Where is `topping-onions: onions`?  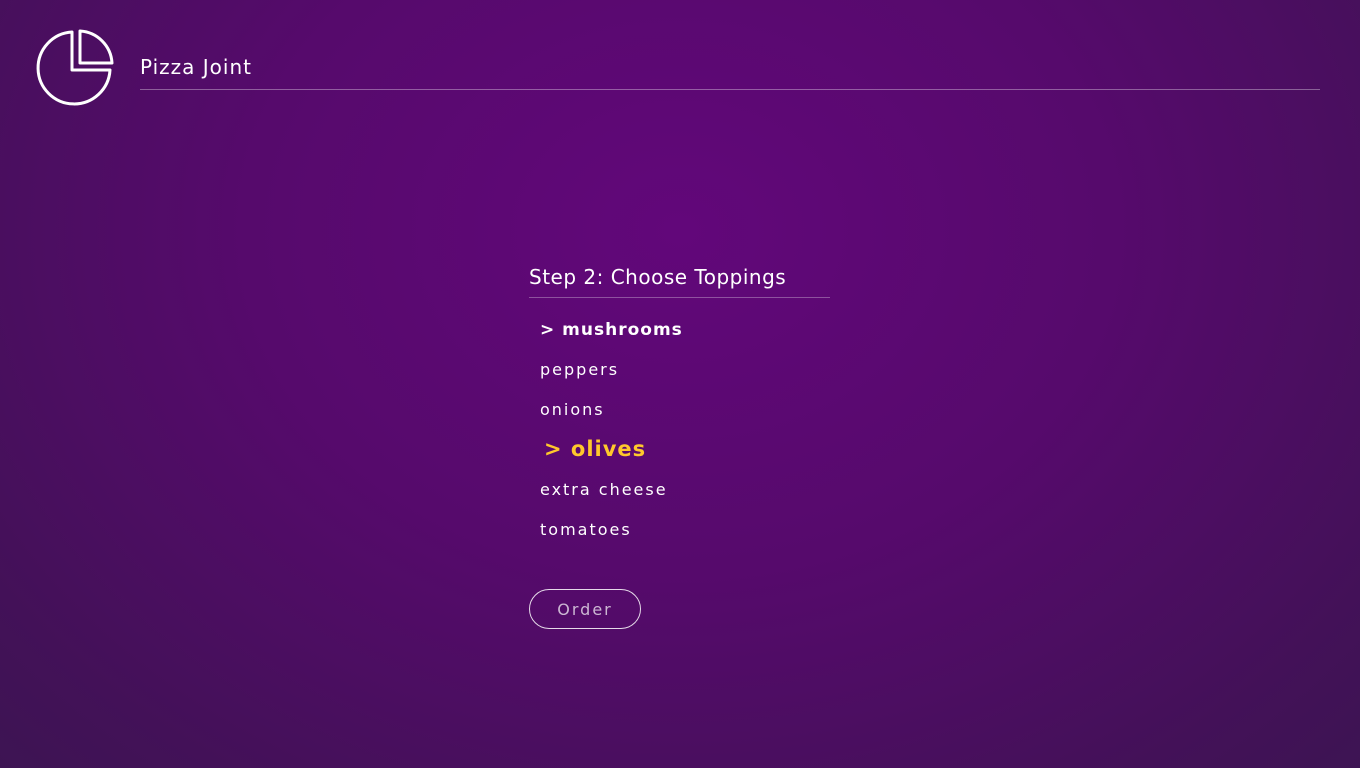
topping-onions: onions is located at coordinates (572, 409).